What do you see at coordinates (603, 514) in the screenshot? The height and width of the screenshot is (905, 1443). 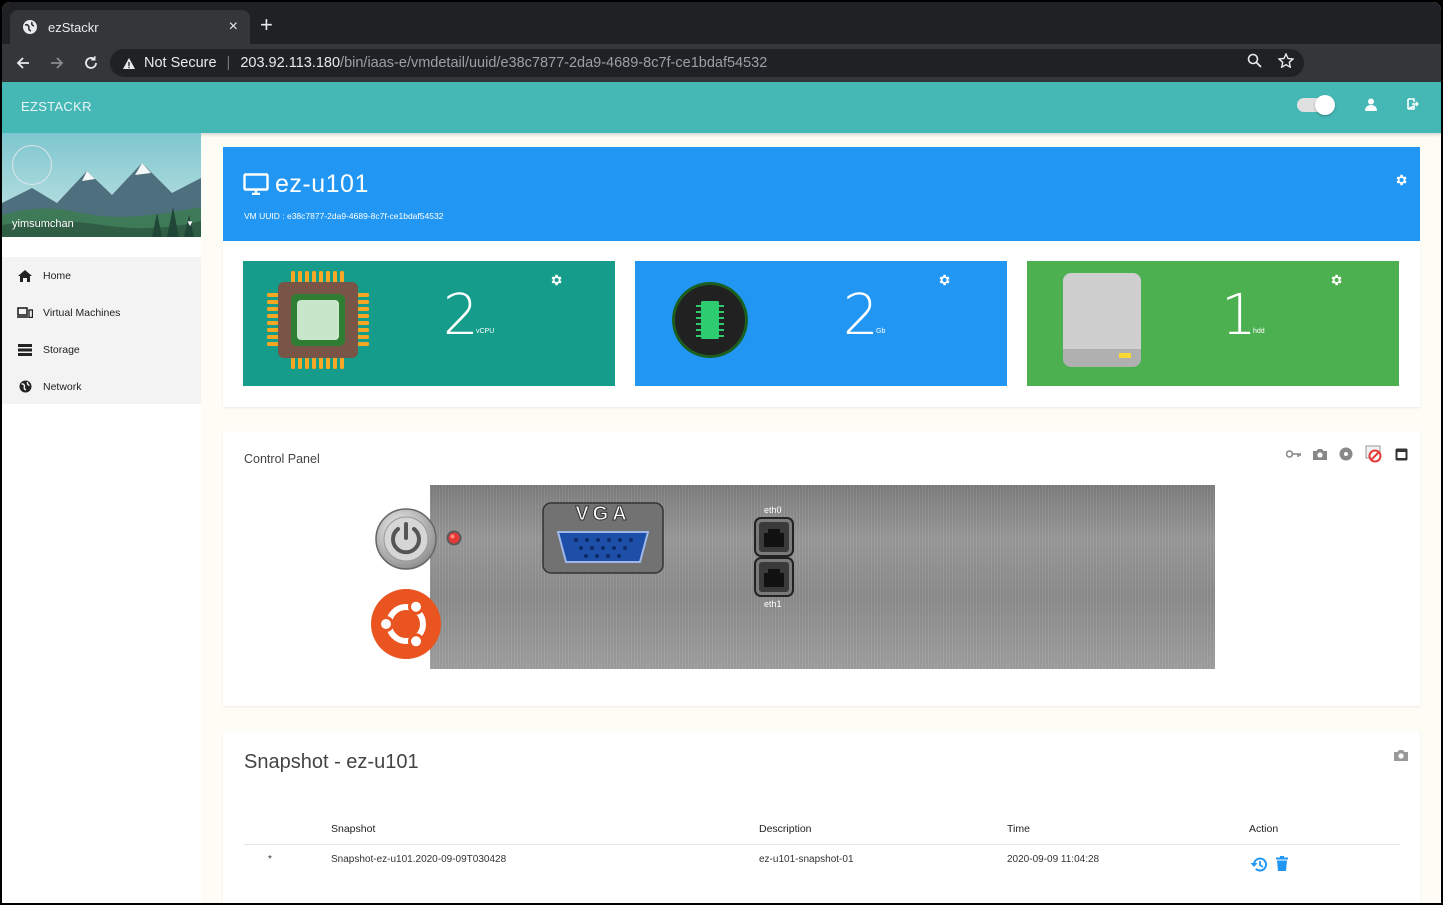 I see `vga-label: VGA` at bounding box center [603, 514].